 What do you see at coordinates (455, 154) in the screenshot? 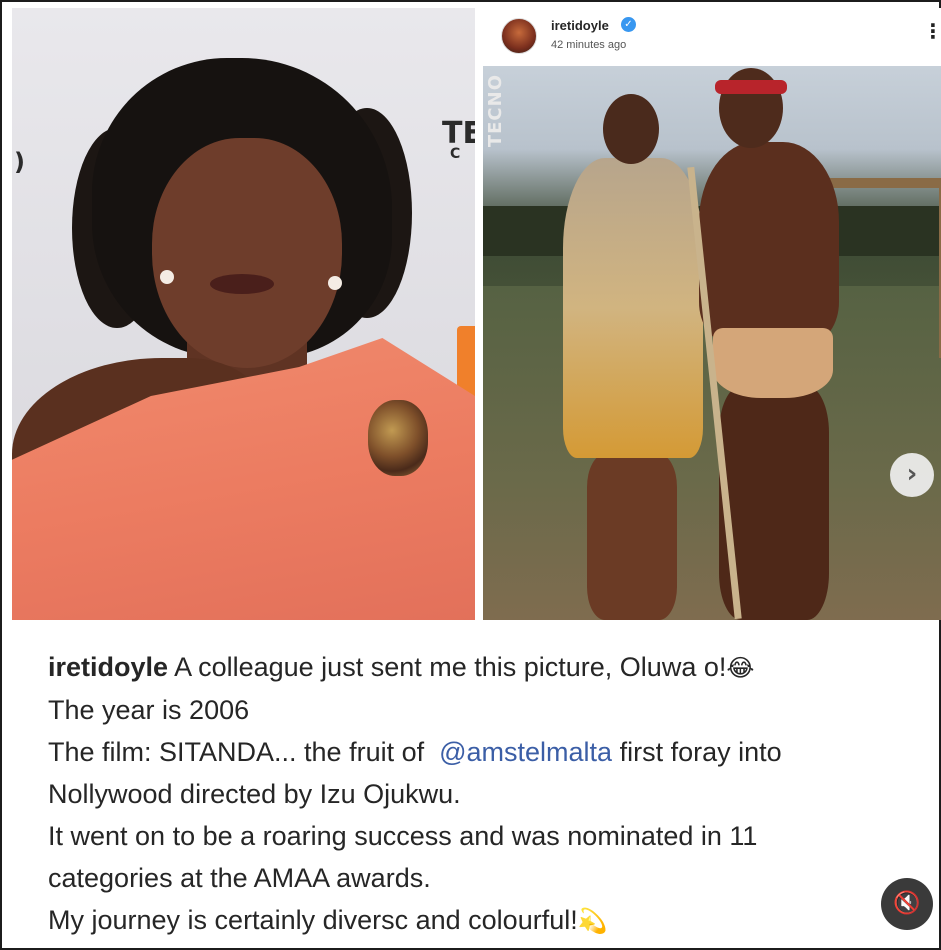
I see `backdrop-text: C` at bounding box center [455, 154].